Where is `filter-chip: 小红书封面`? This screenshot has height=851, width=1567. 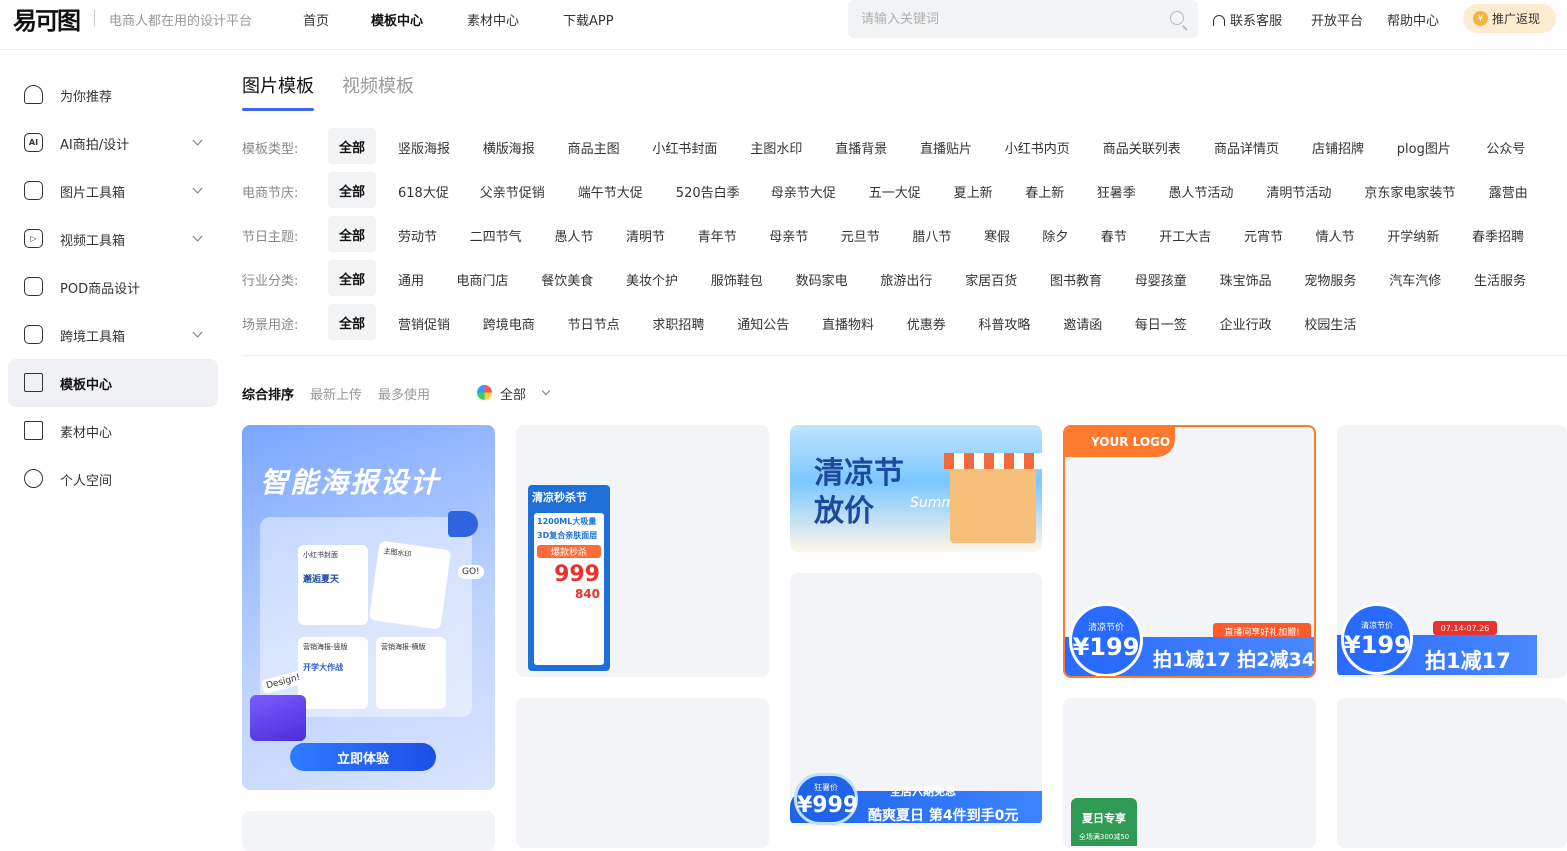
filter-chip: 小红书封面 is located at coordinates (684, 147).